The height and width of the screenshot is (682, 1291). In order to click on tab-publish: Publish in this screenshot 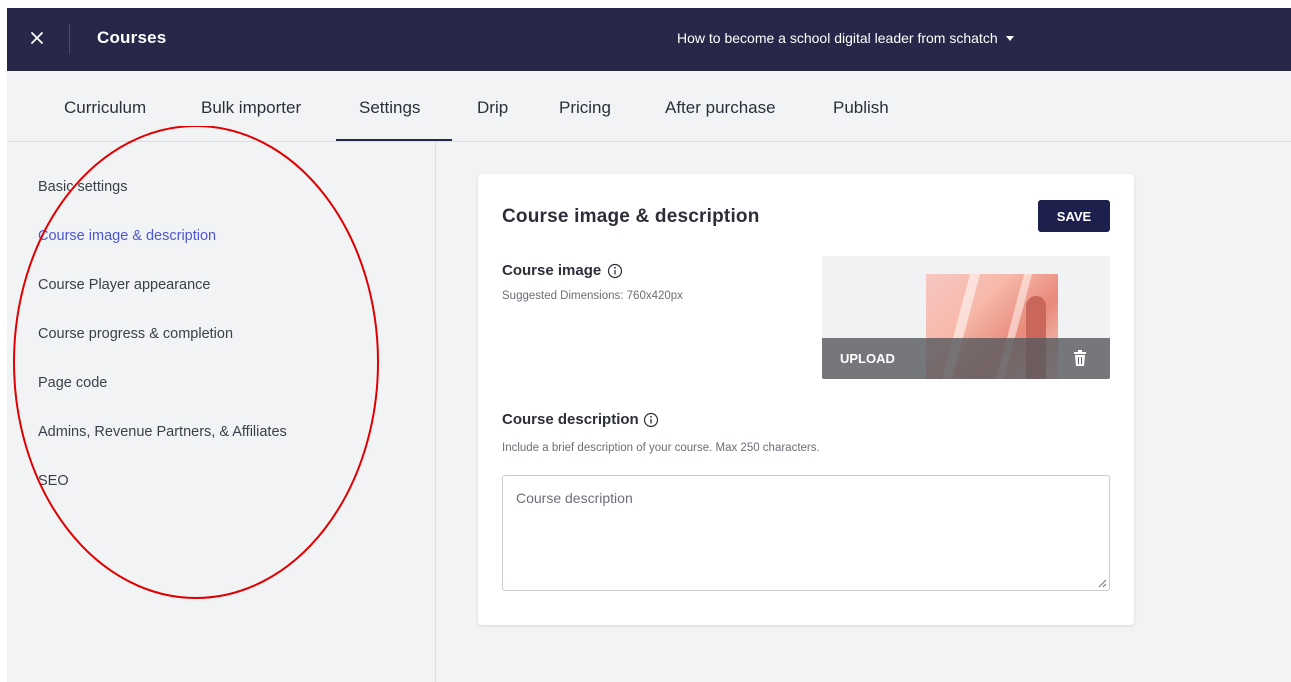, I will do `click(861, 108)`.